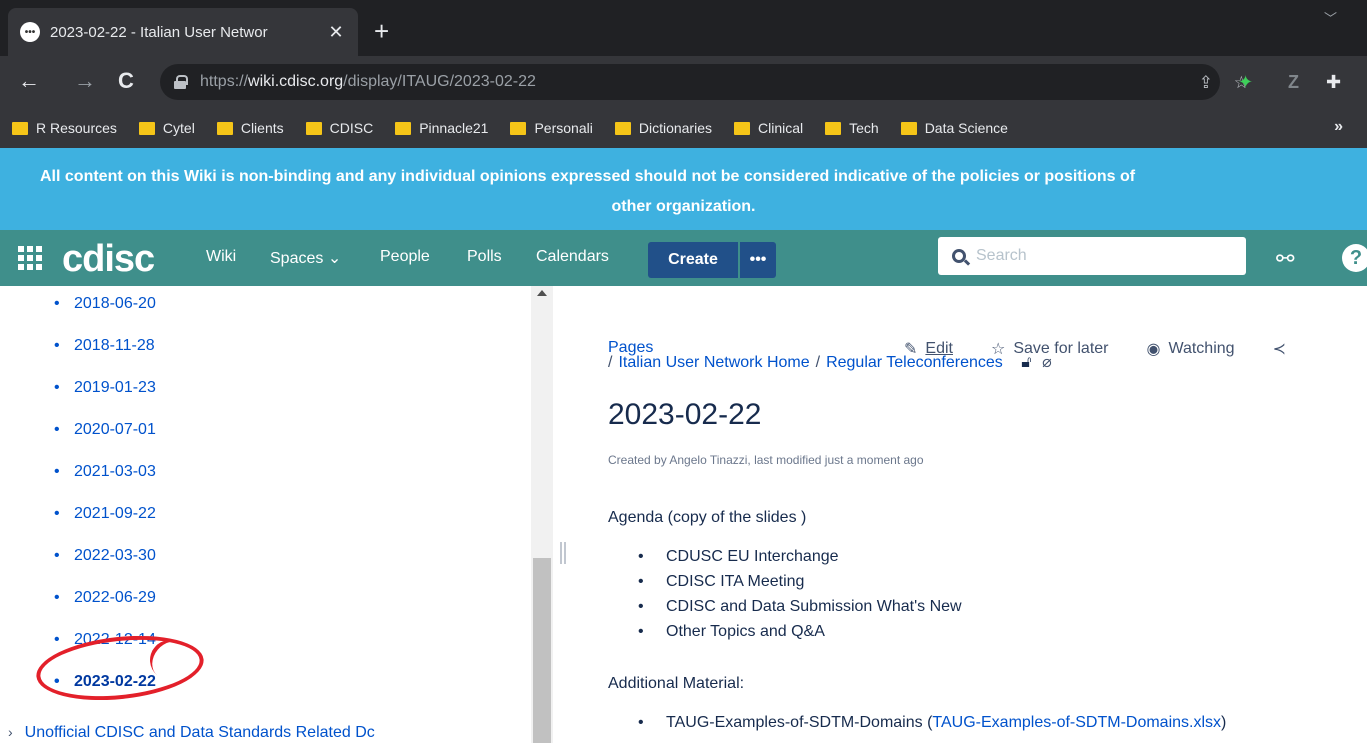 This screenshot has height=743, width=1367. What do you see at coordinates (105, 357) in the screenshot?
I see `page-tree-item: 2018-11-28` at bounding box center [105, 357].